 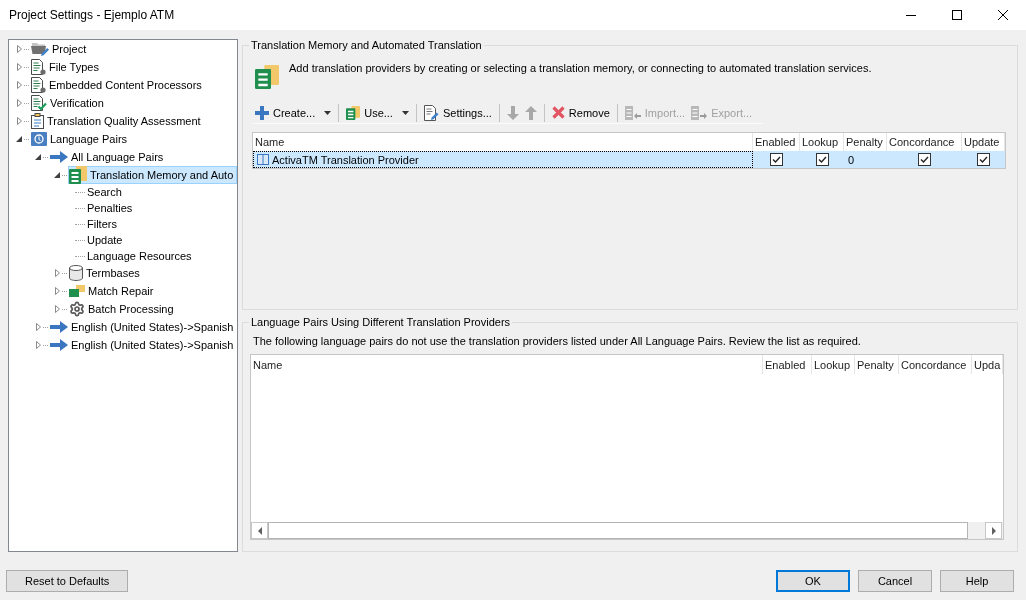 What do you see at coordinates (530, 112) in the screenshot?
I see `arrow-up-icon` at bounding box center [530, 112].